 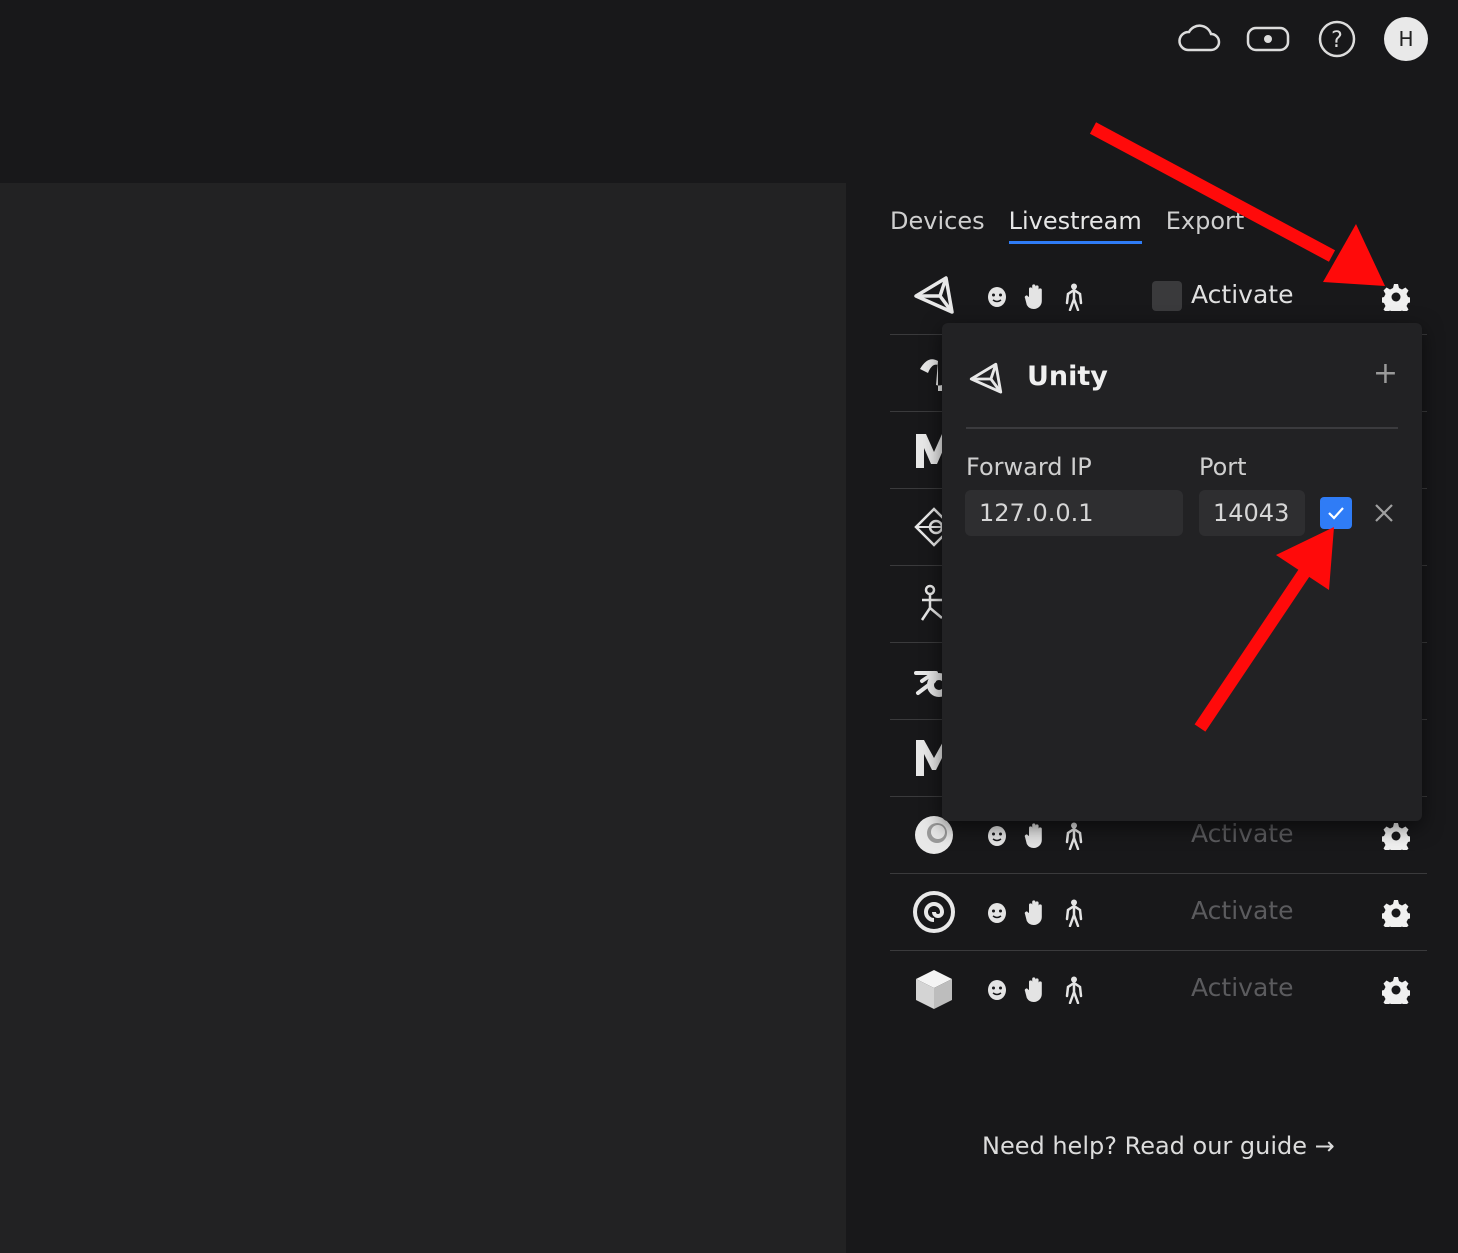 I want to click on add-icon: +, so click(x=1385, y=374).